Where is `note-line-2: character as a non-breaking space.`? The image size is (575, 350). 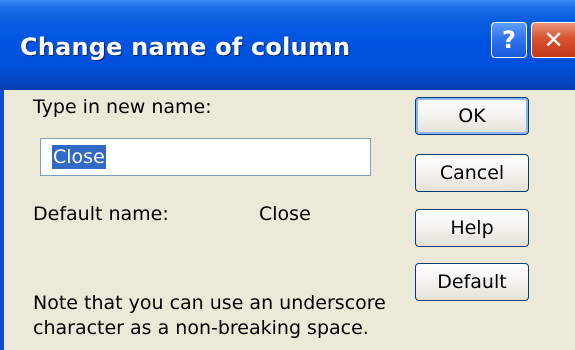 note-line-2: character as a non-breaking space. is located at coordinates (201, 328).